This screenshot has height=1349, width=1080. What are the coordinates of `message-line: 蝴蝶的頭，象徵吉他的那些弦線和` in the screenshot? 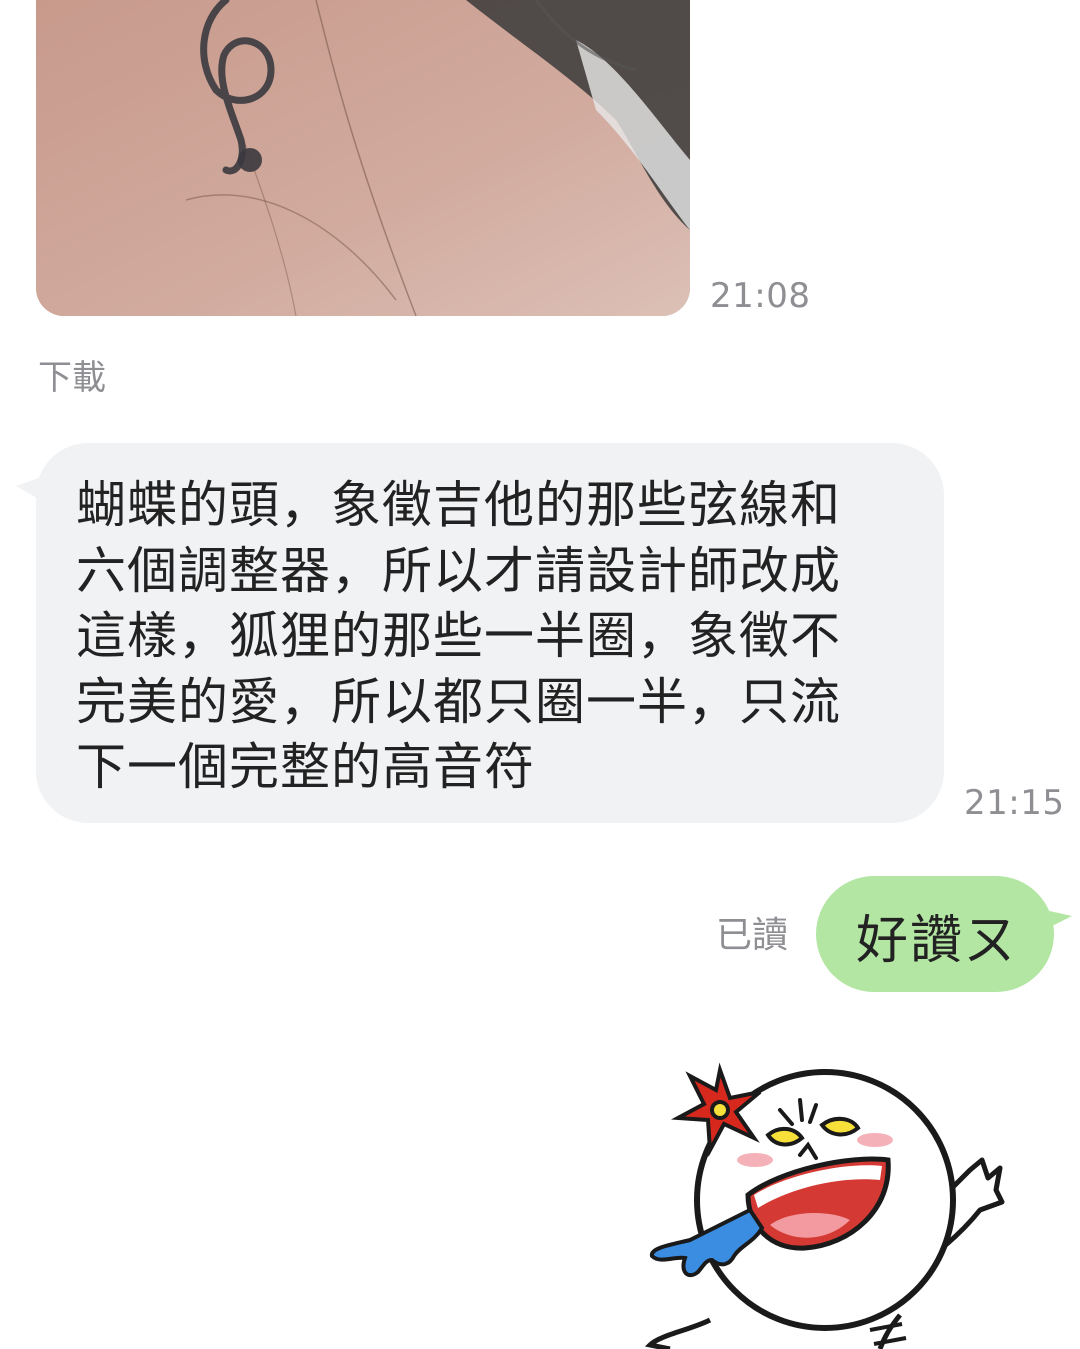 It's located at (458, 505).